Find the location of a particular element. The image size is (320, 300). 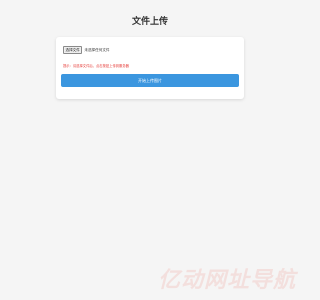

file-picker: 选择文件 未选择任何文件 is located at coordinates (86, 50).